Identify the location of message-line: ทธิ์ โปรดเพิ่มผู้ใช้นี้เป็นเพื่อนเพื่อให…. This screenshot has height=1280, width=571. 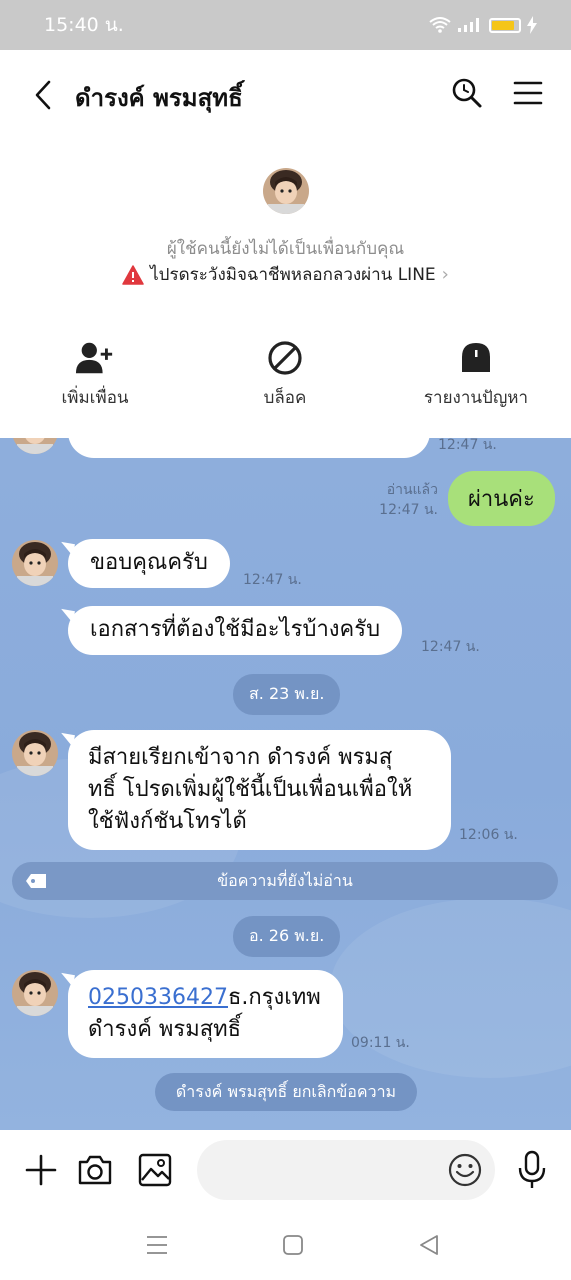
(250, 789).